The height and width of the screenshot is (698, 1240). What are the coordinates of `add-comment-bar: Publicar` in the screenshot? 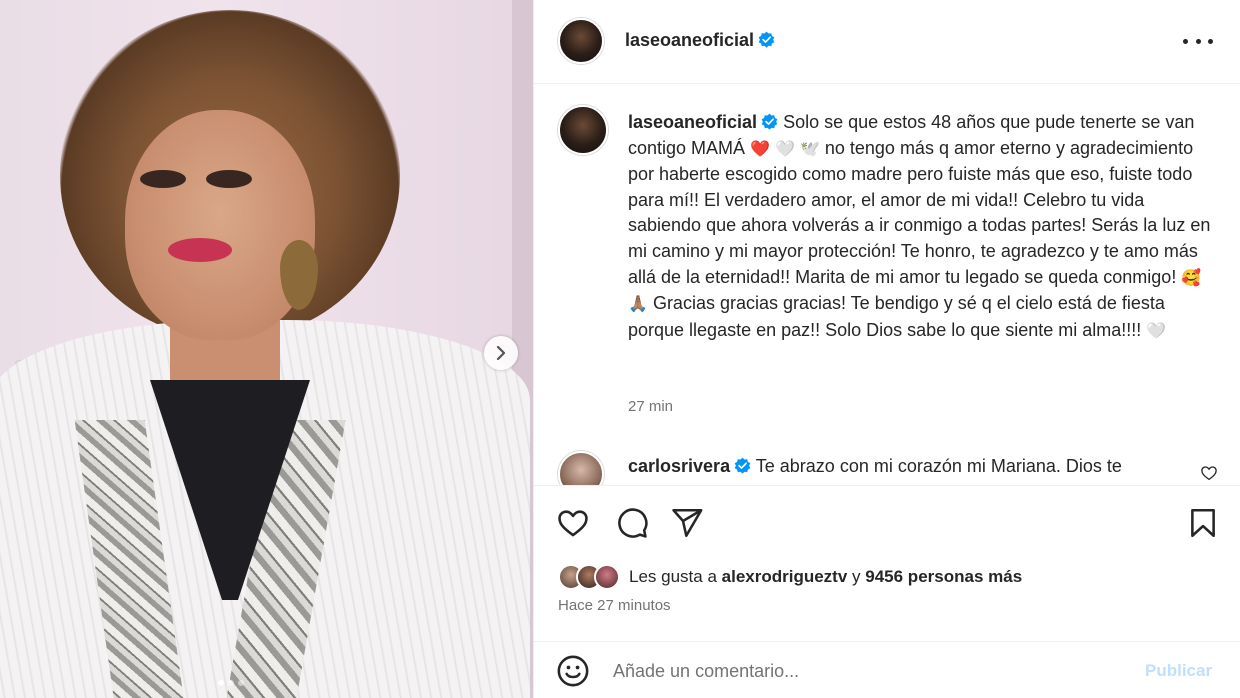 It's located at (887, 669).